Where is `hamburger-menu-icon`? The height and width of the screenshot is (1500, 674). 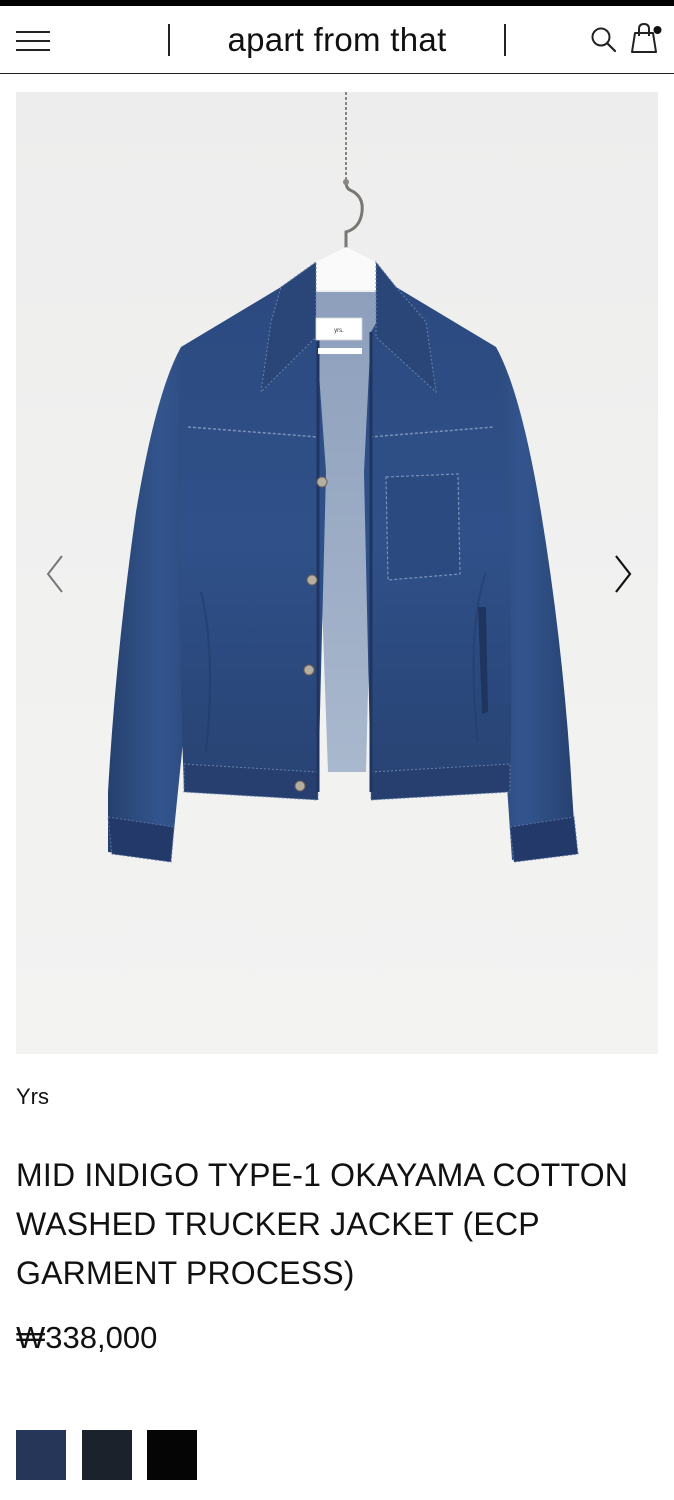
hamburger-menu-icon is located at coordinates (33, 41).